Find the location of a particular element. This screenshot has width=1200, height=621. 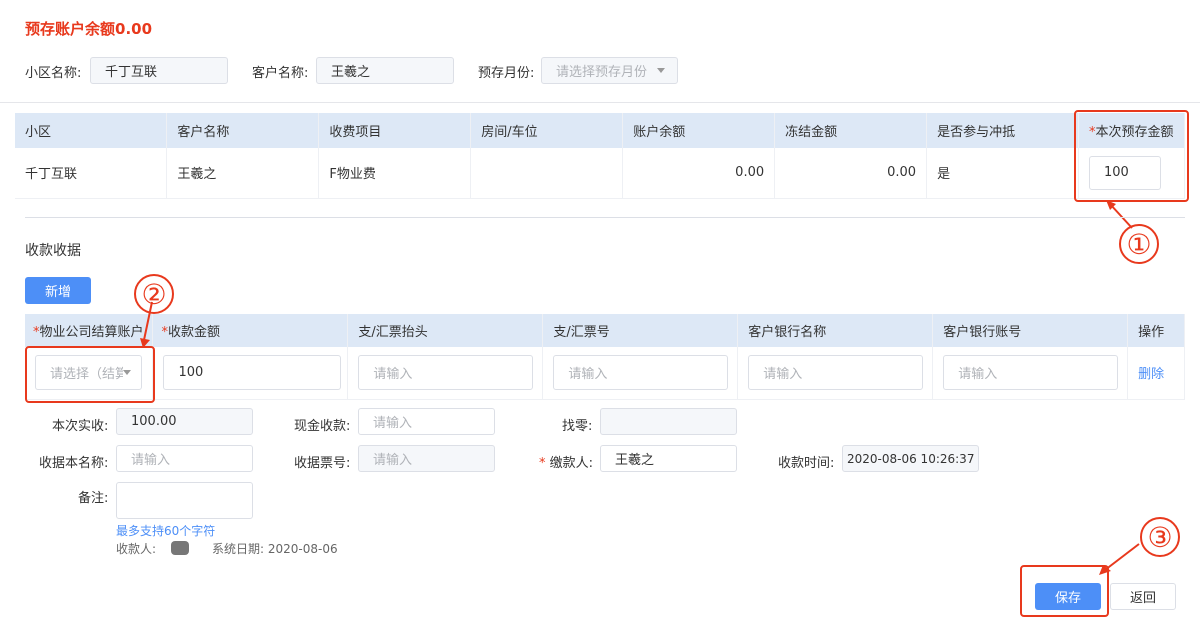

check-no-input: 请输入 is located at coordinates (641, 373).